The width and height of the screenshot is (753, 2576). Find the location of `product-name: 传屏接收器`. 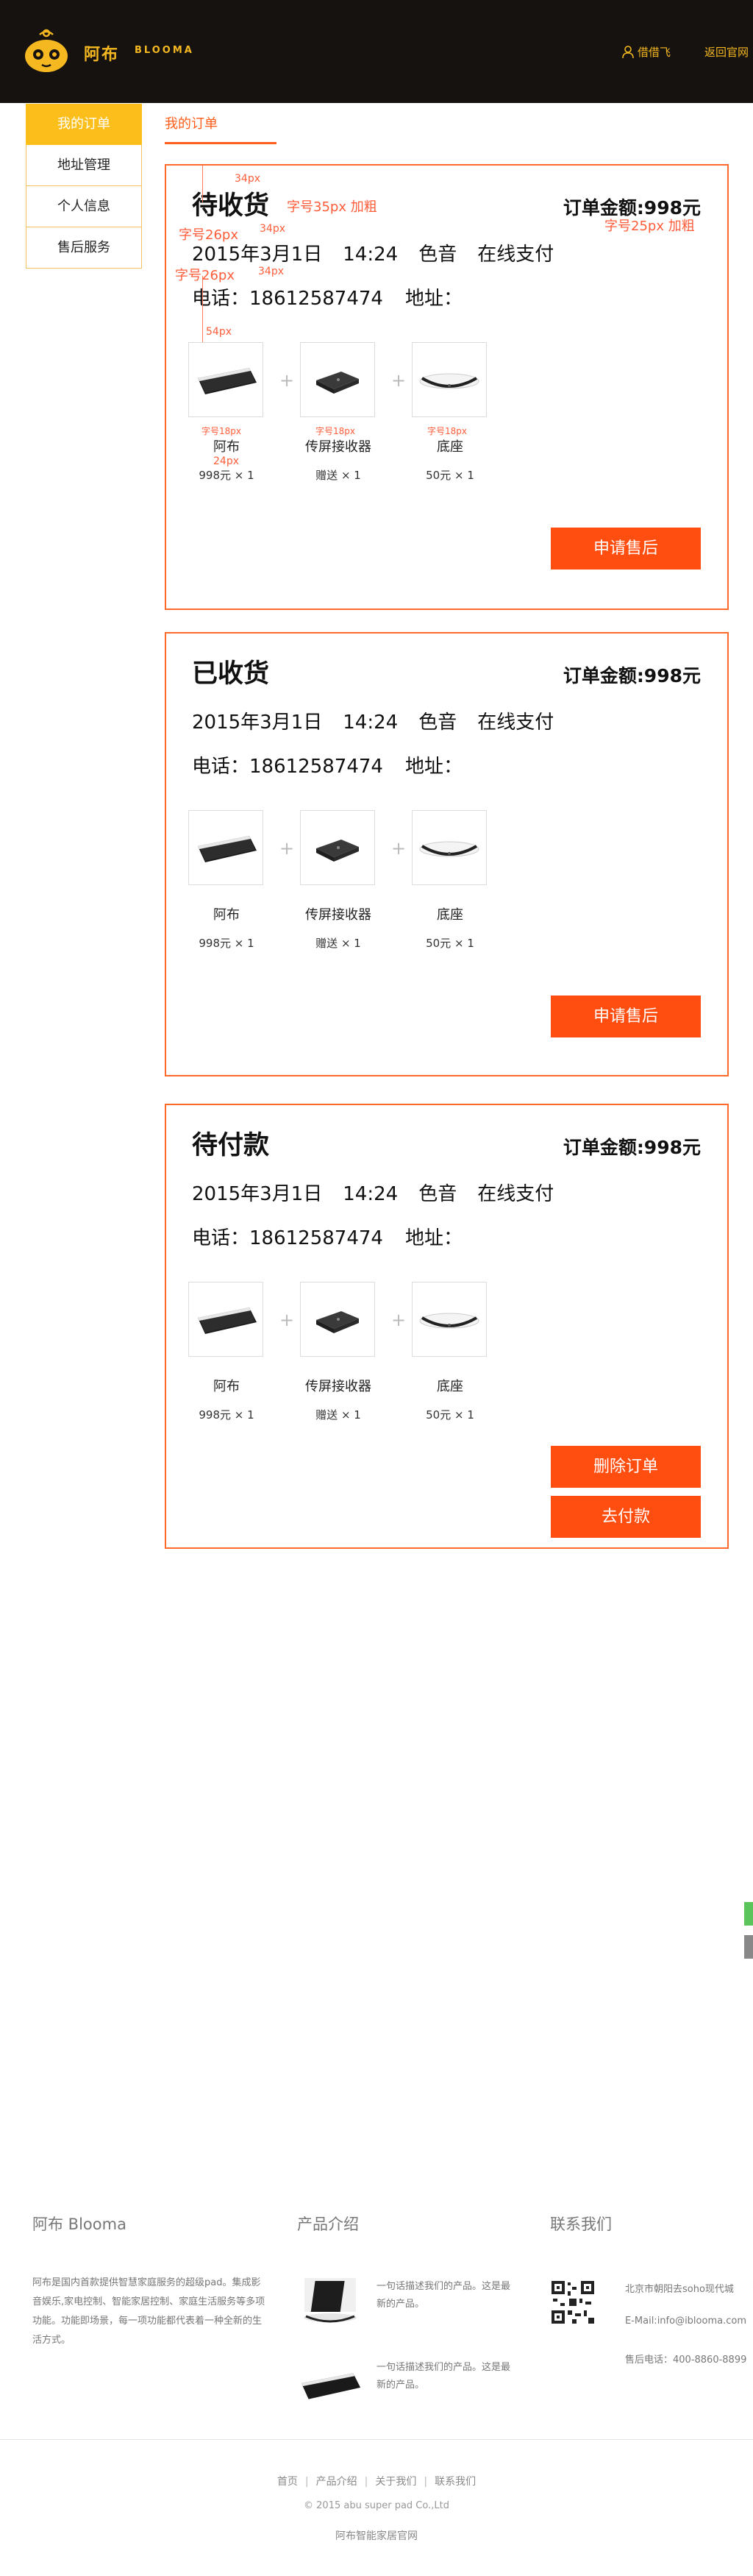

product-name: 传屏接收器 is located at coordinates (338, 915).